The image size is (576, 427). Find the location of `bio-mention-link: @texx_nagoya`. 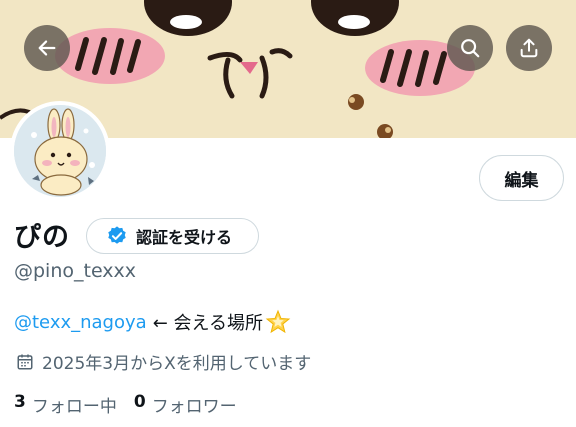

bio-mention-link: @texx_nagoya is located at coordinates (80, 322).